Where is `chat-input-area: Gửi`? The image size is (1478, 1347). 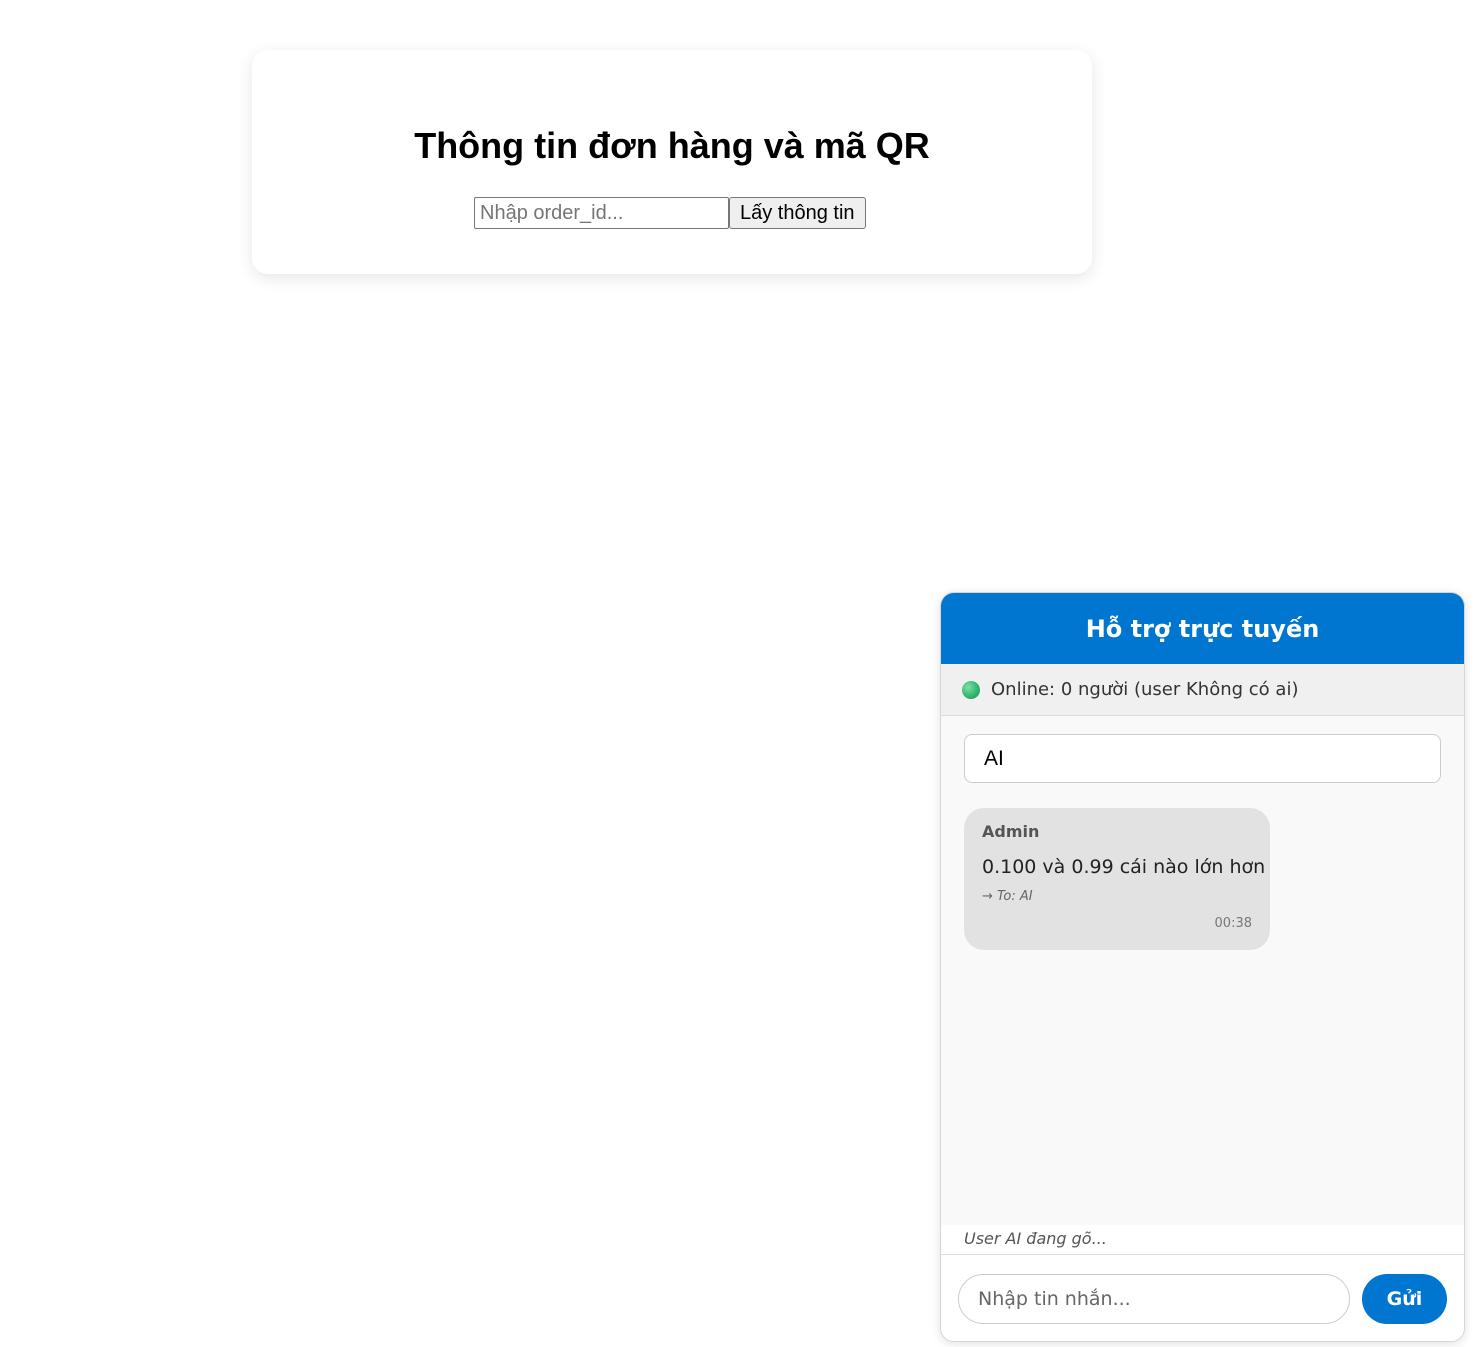 chat-input-area: Gửi is located at coordinates (1202, 1298).